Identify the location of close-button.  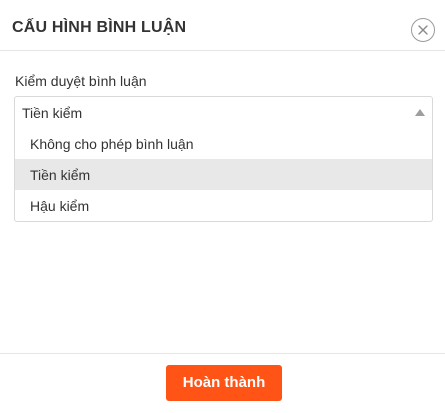
(423, 30).